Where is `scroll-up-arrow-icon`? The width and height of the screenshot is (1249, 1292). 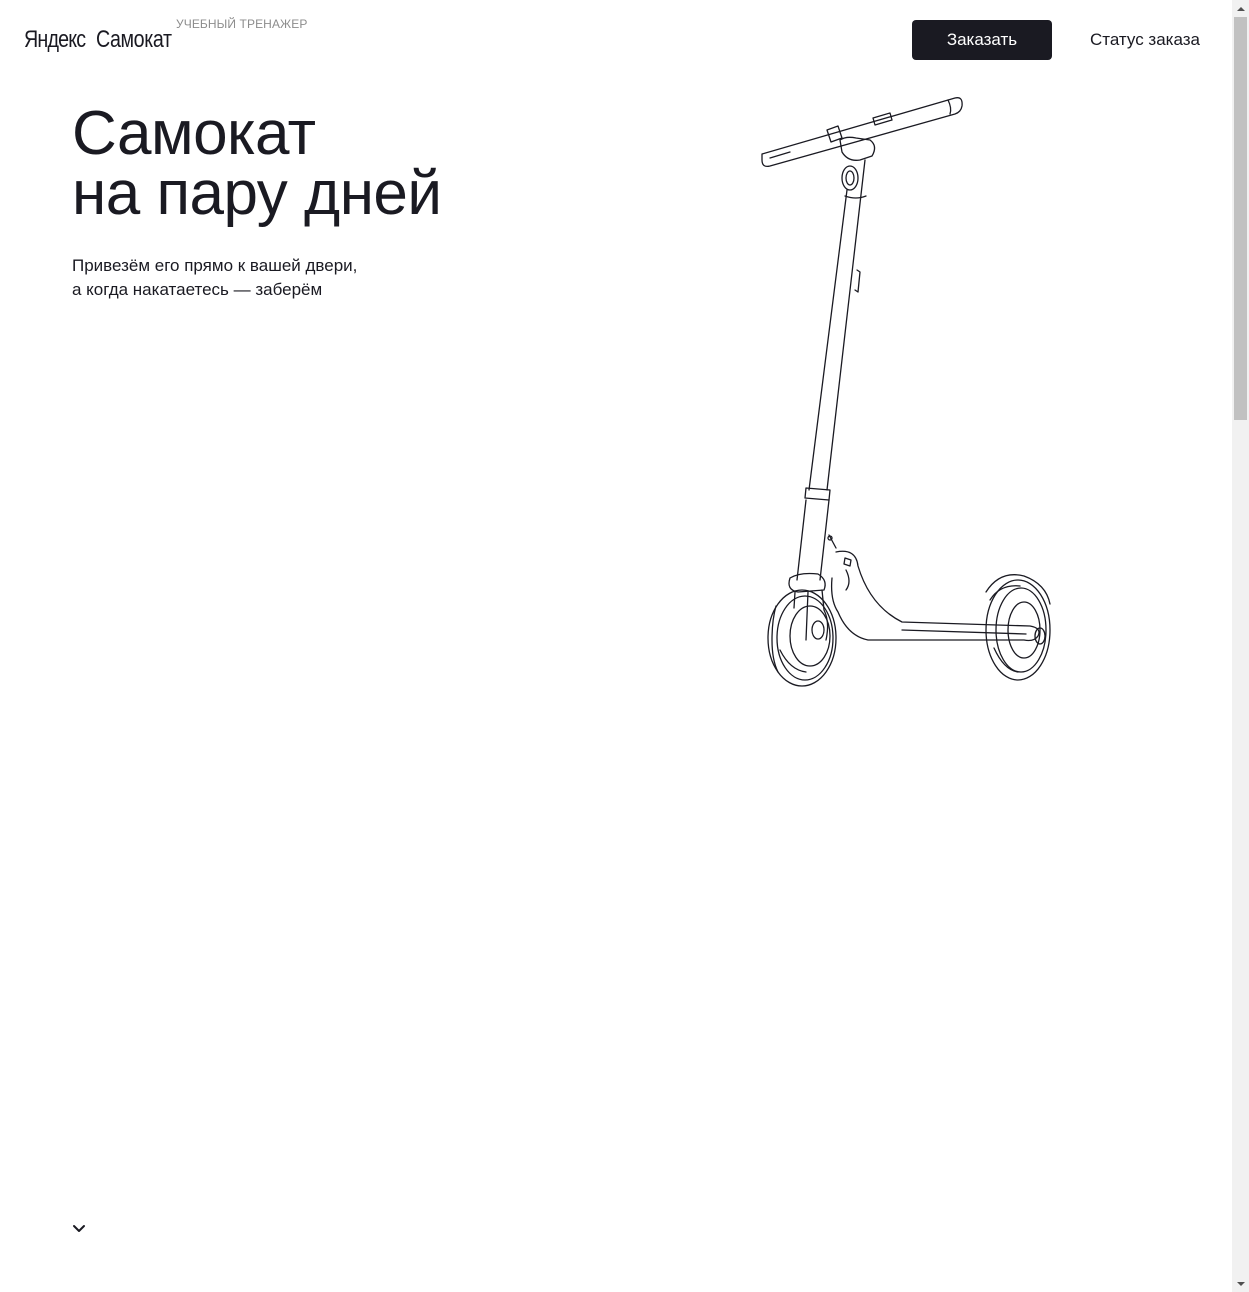
scroll-up-arrow-icon is located at coordinates (1240, 8).